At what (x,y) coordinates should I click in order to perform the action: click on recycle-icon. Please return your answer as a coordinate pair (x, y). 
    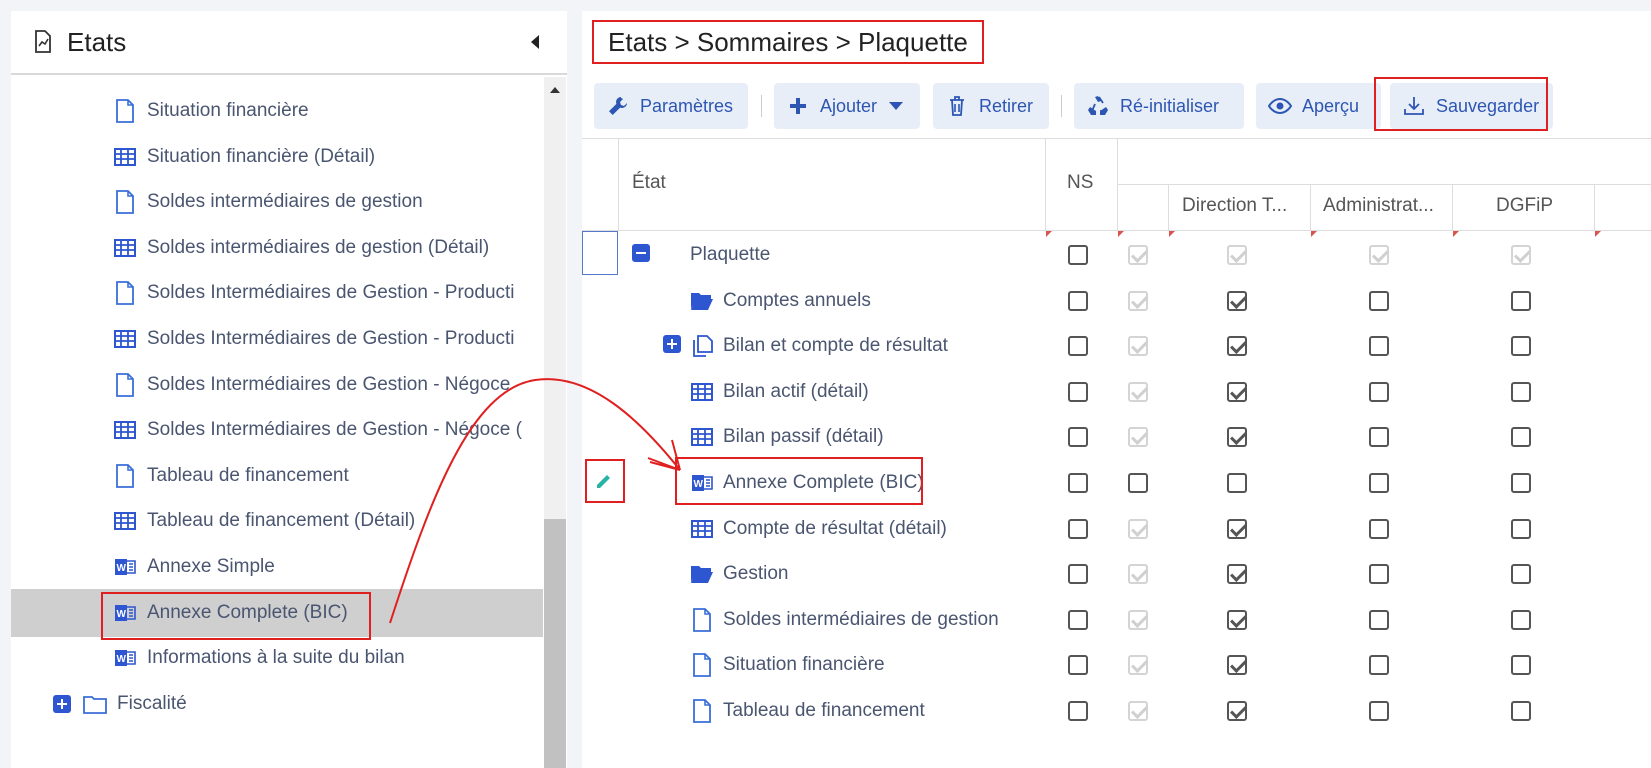
    Looking at the image, I should click on (1098, 106).